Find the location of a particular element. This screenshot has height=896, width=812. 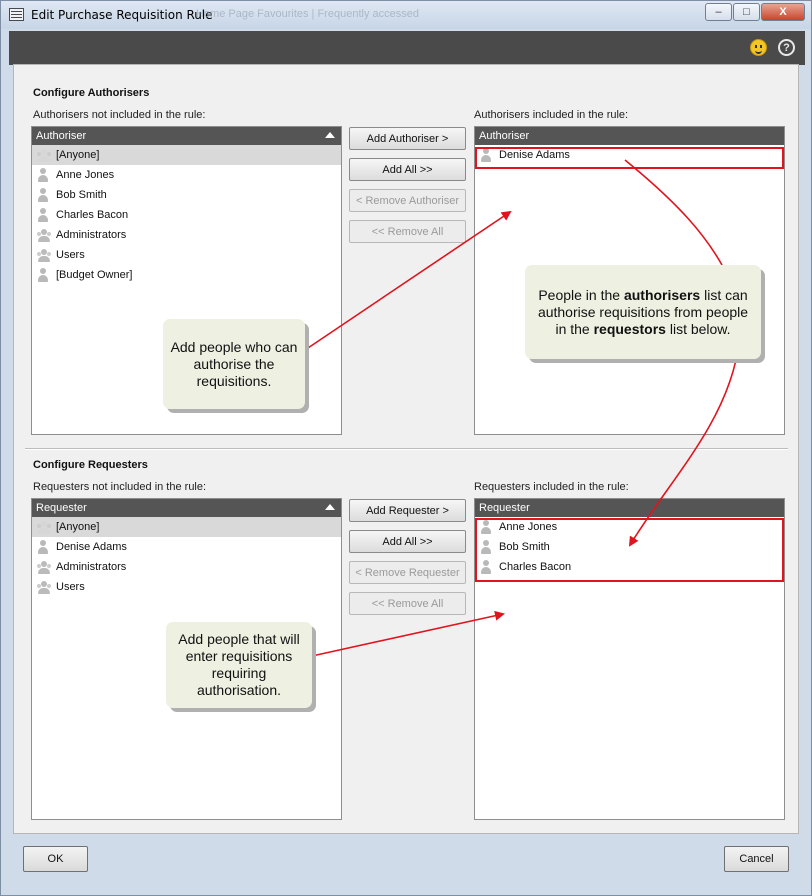

included-requesters-highlight is located at coordinates (629, 550).